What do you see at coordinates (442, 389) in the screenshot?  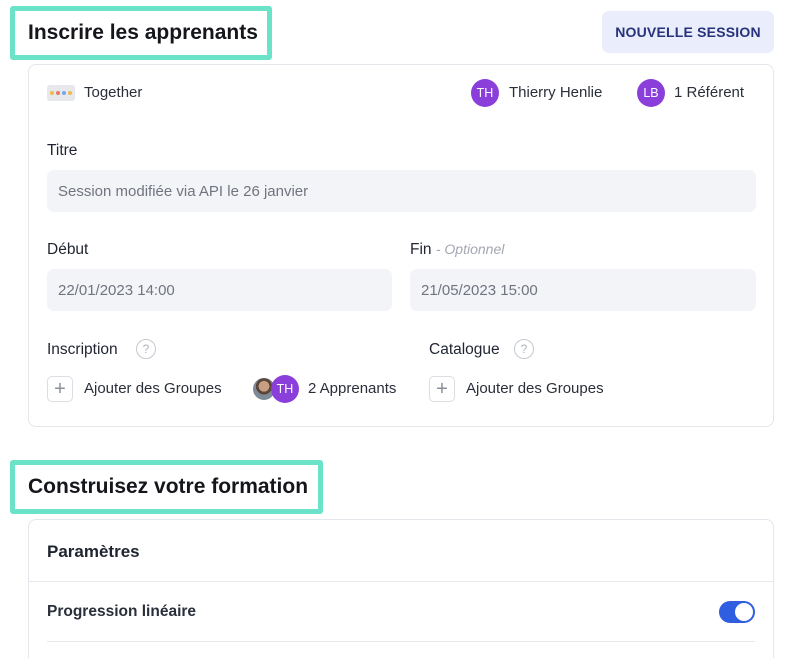 I see `catalog-add-groups-plus-icon: +` at bounding box center [442, 389].